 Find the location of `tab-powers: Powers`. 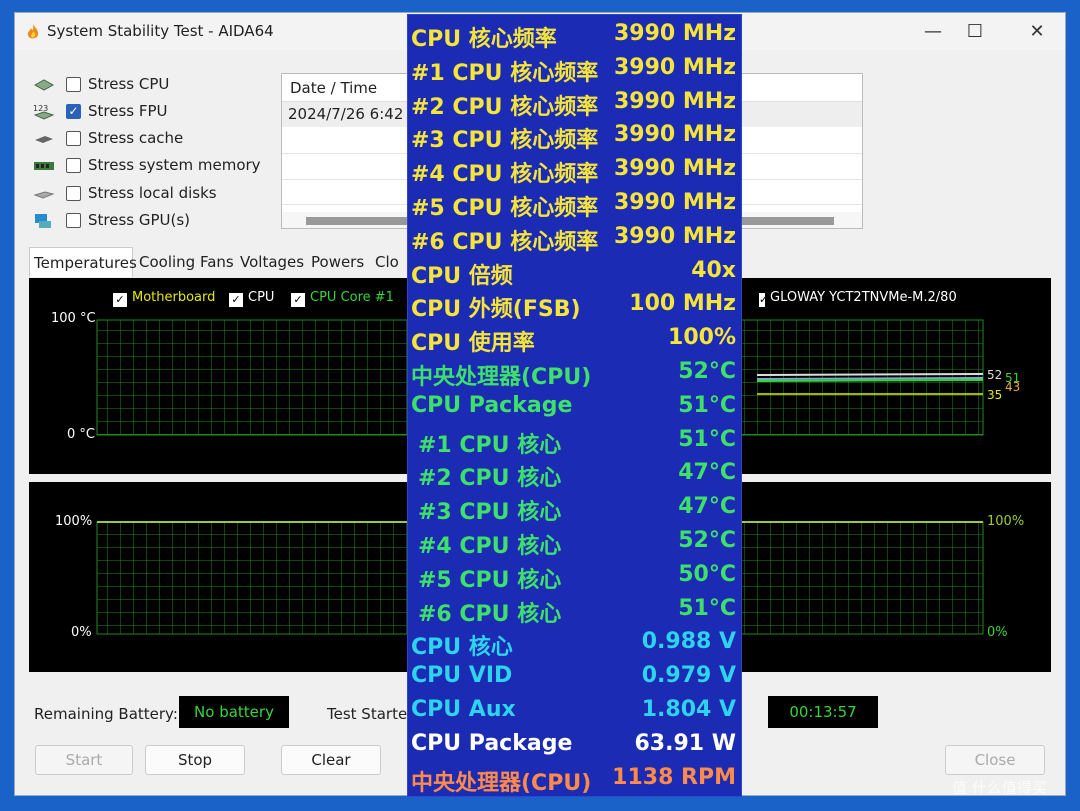

tab-powers: Powers is located at coordinates (337, 262).